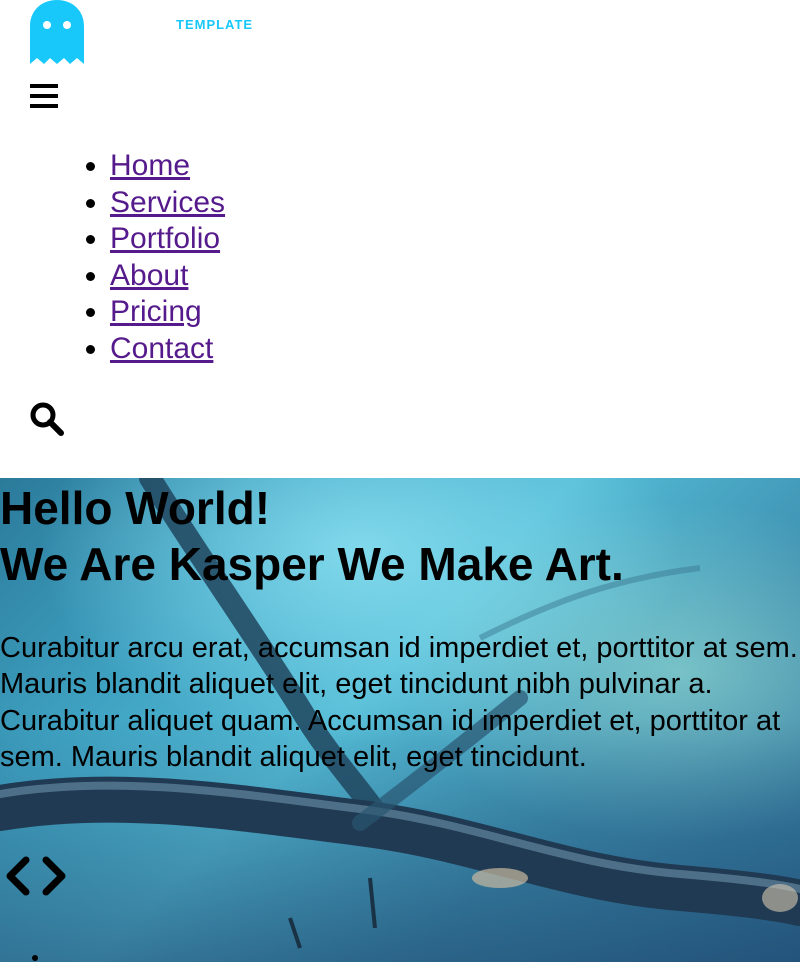 The image size is (800, 962). What do you see at coordinates (214, 24) in the screenshot?
I see `logo-text: TEMPLATE` at bounding box center [214, 24].